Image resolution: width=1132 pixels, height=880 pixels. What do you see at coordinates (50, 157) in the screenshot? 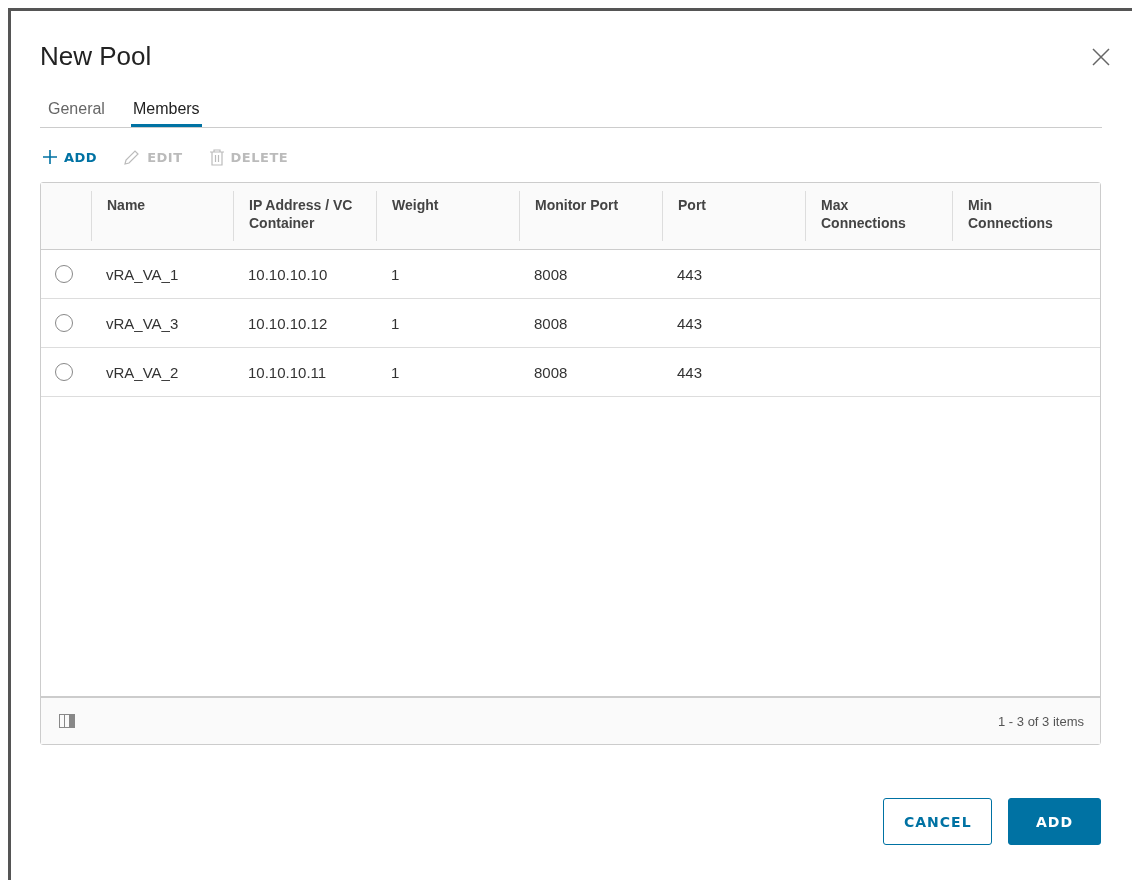
I see `plus-icon` at bounding box center [50, 157].